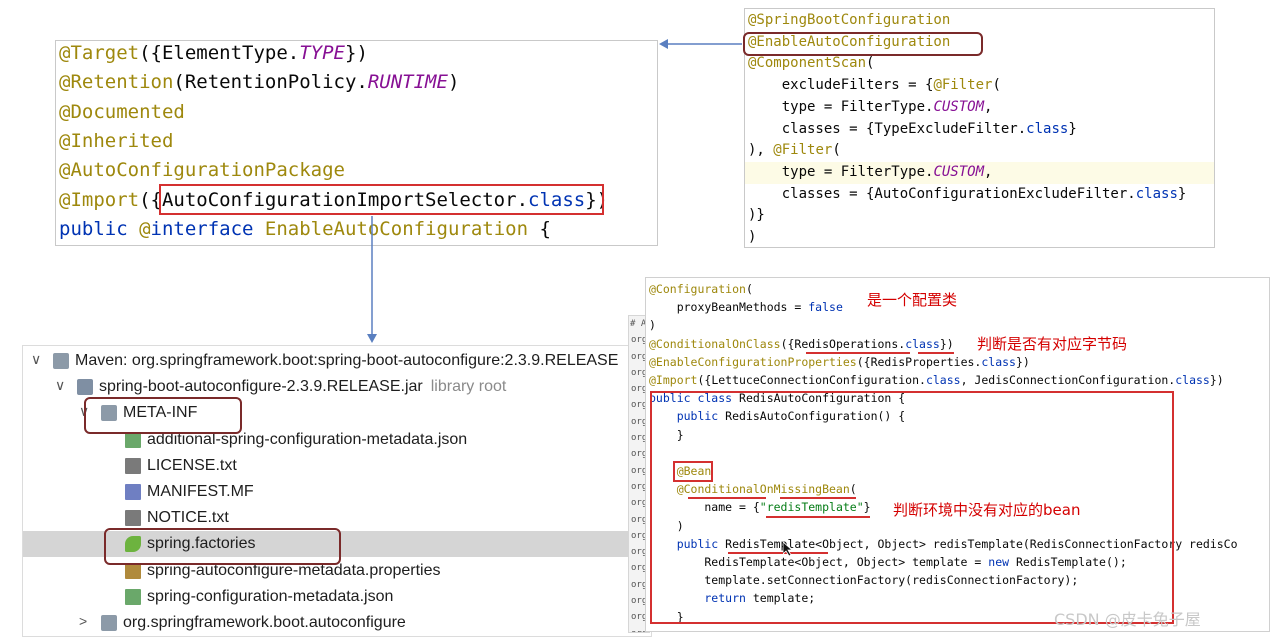  I want to click on chevron-right-icon: >, so click(83, 621).